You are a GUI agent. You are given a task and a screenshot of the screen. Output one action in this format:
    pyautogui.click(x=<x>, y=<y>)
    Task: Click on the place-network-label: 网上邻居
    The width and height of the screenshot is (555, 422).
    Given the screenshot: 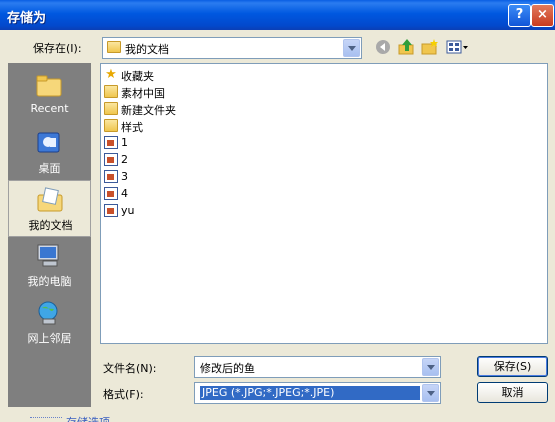 What is the action you would take?
    pyautogui.click(x=49, y=338)
    